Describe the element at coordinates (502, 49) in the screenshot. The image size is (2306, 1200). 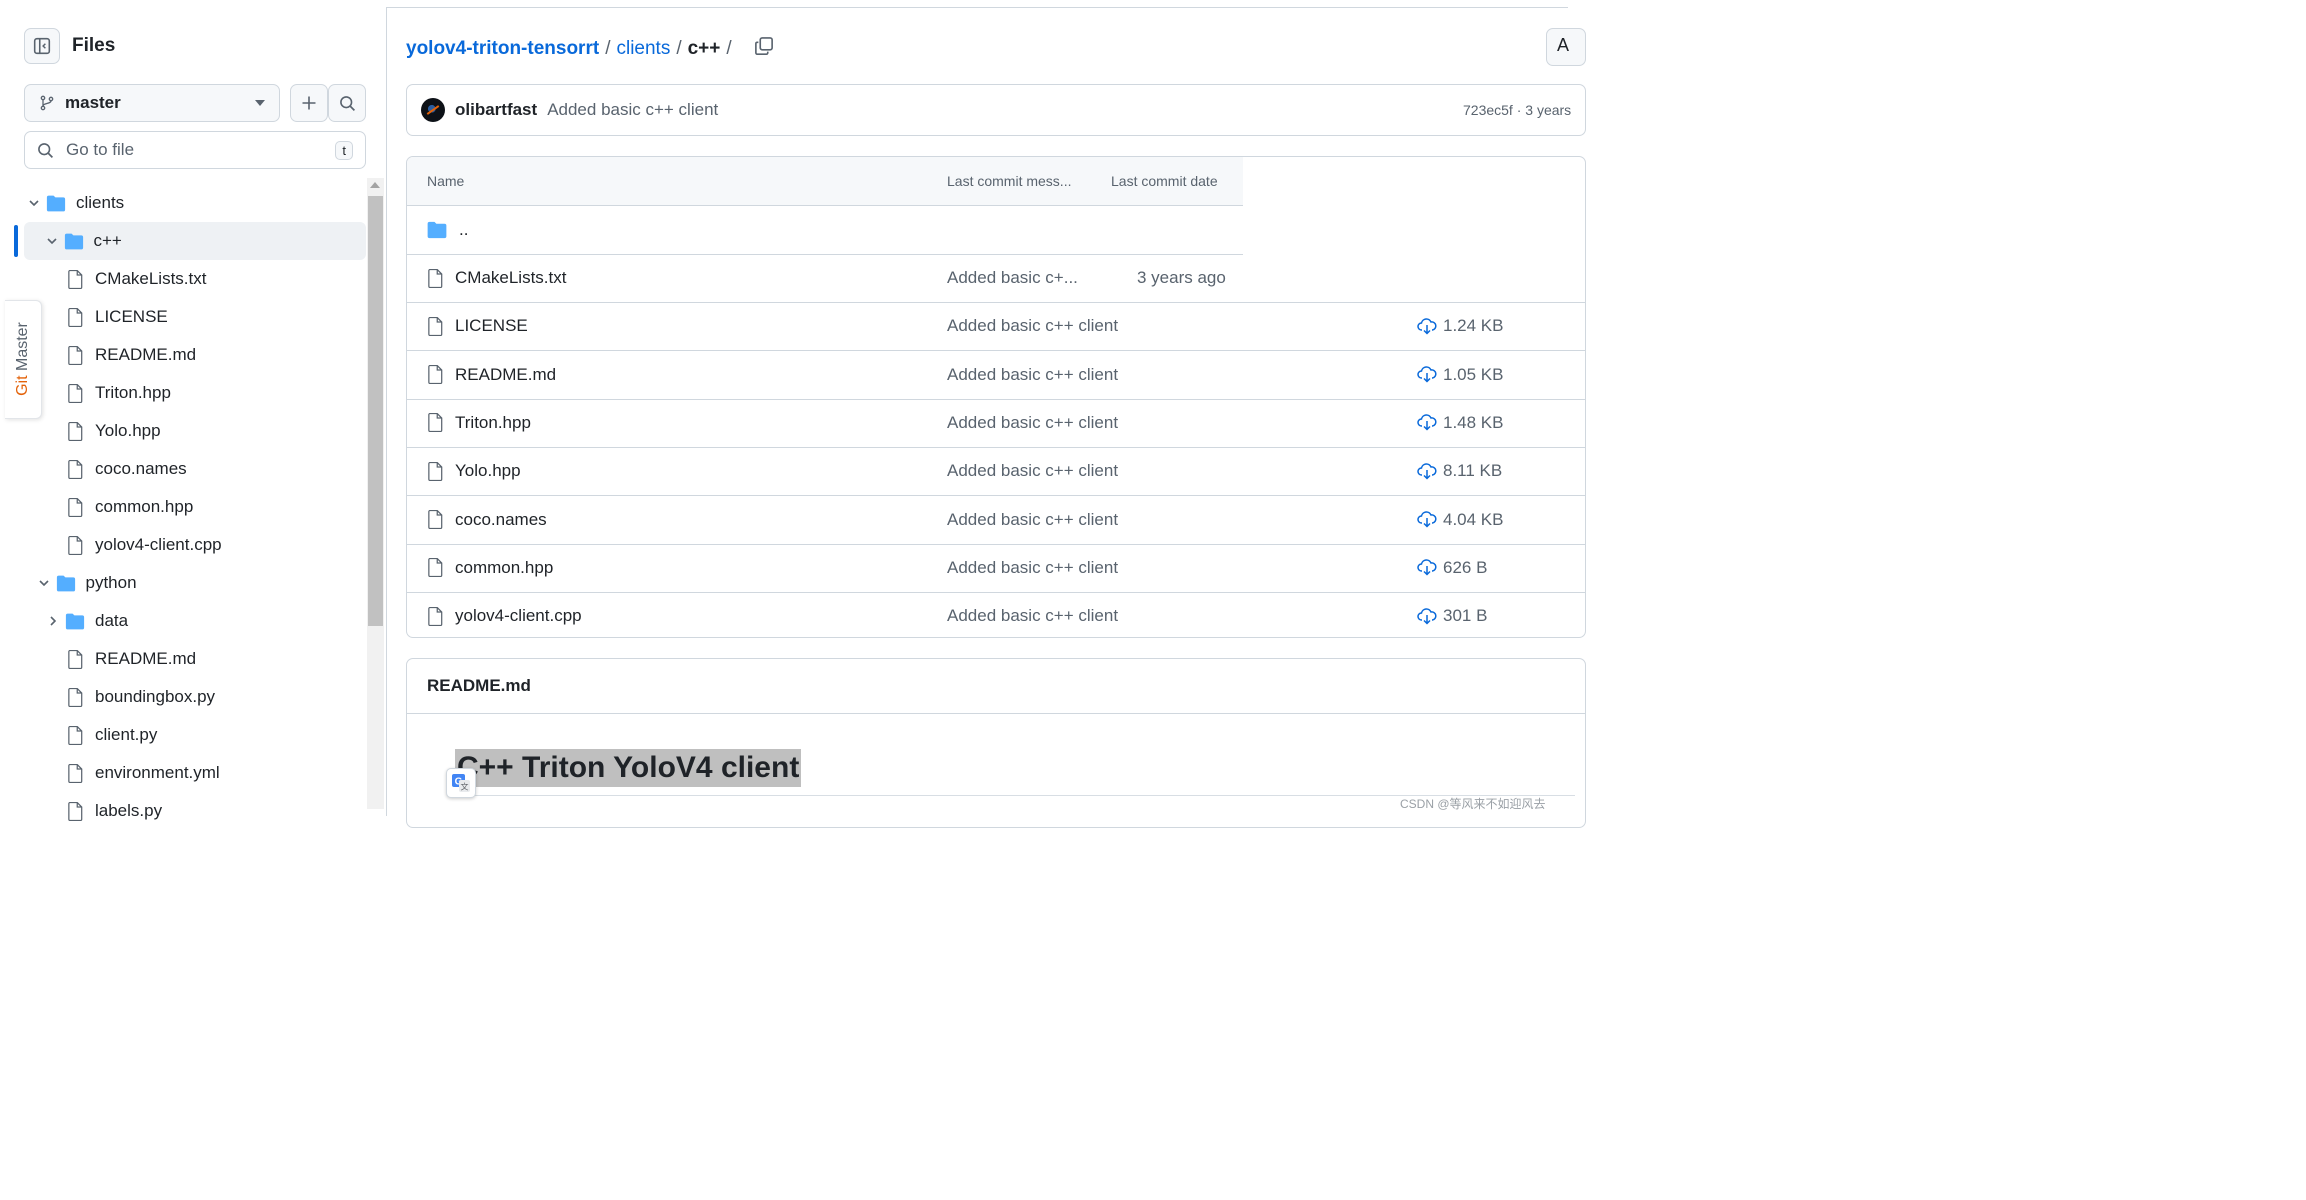
I see `breadcrumb-repo-link: yolov4-triton-tensorrt` at that location.